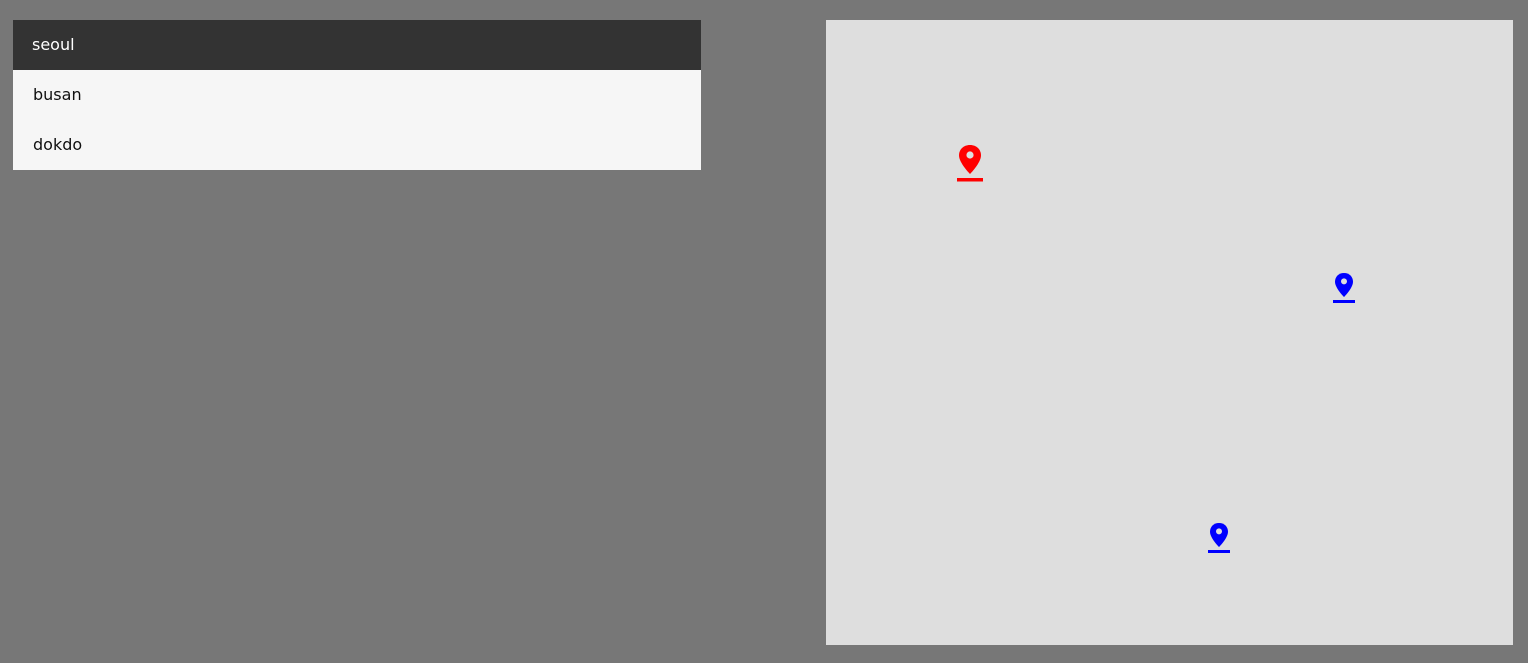  I want to click on city-item-dokdo: dokdo, so click(357, 145).